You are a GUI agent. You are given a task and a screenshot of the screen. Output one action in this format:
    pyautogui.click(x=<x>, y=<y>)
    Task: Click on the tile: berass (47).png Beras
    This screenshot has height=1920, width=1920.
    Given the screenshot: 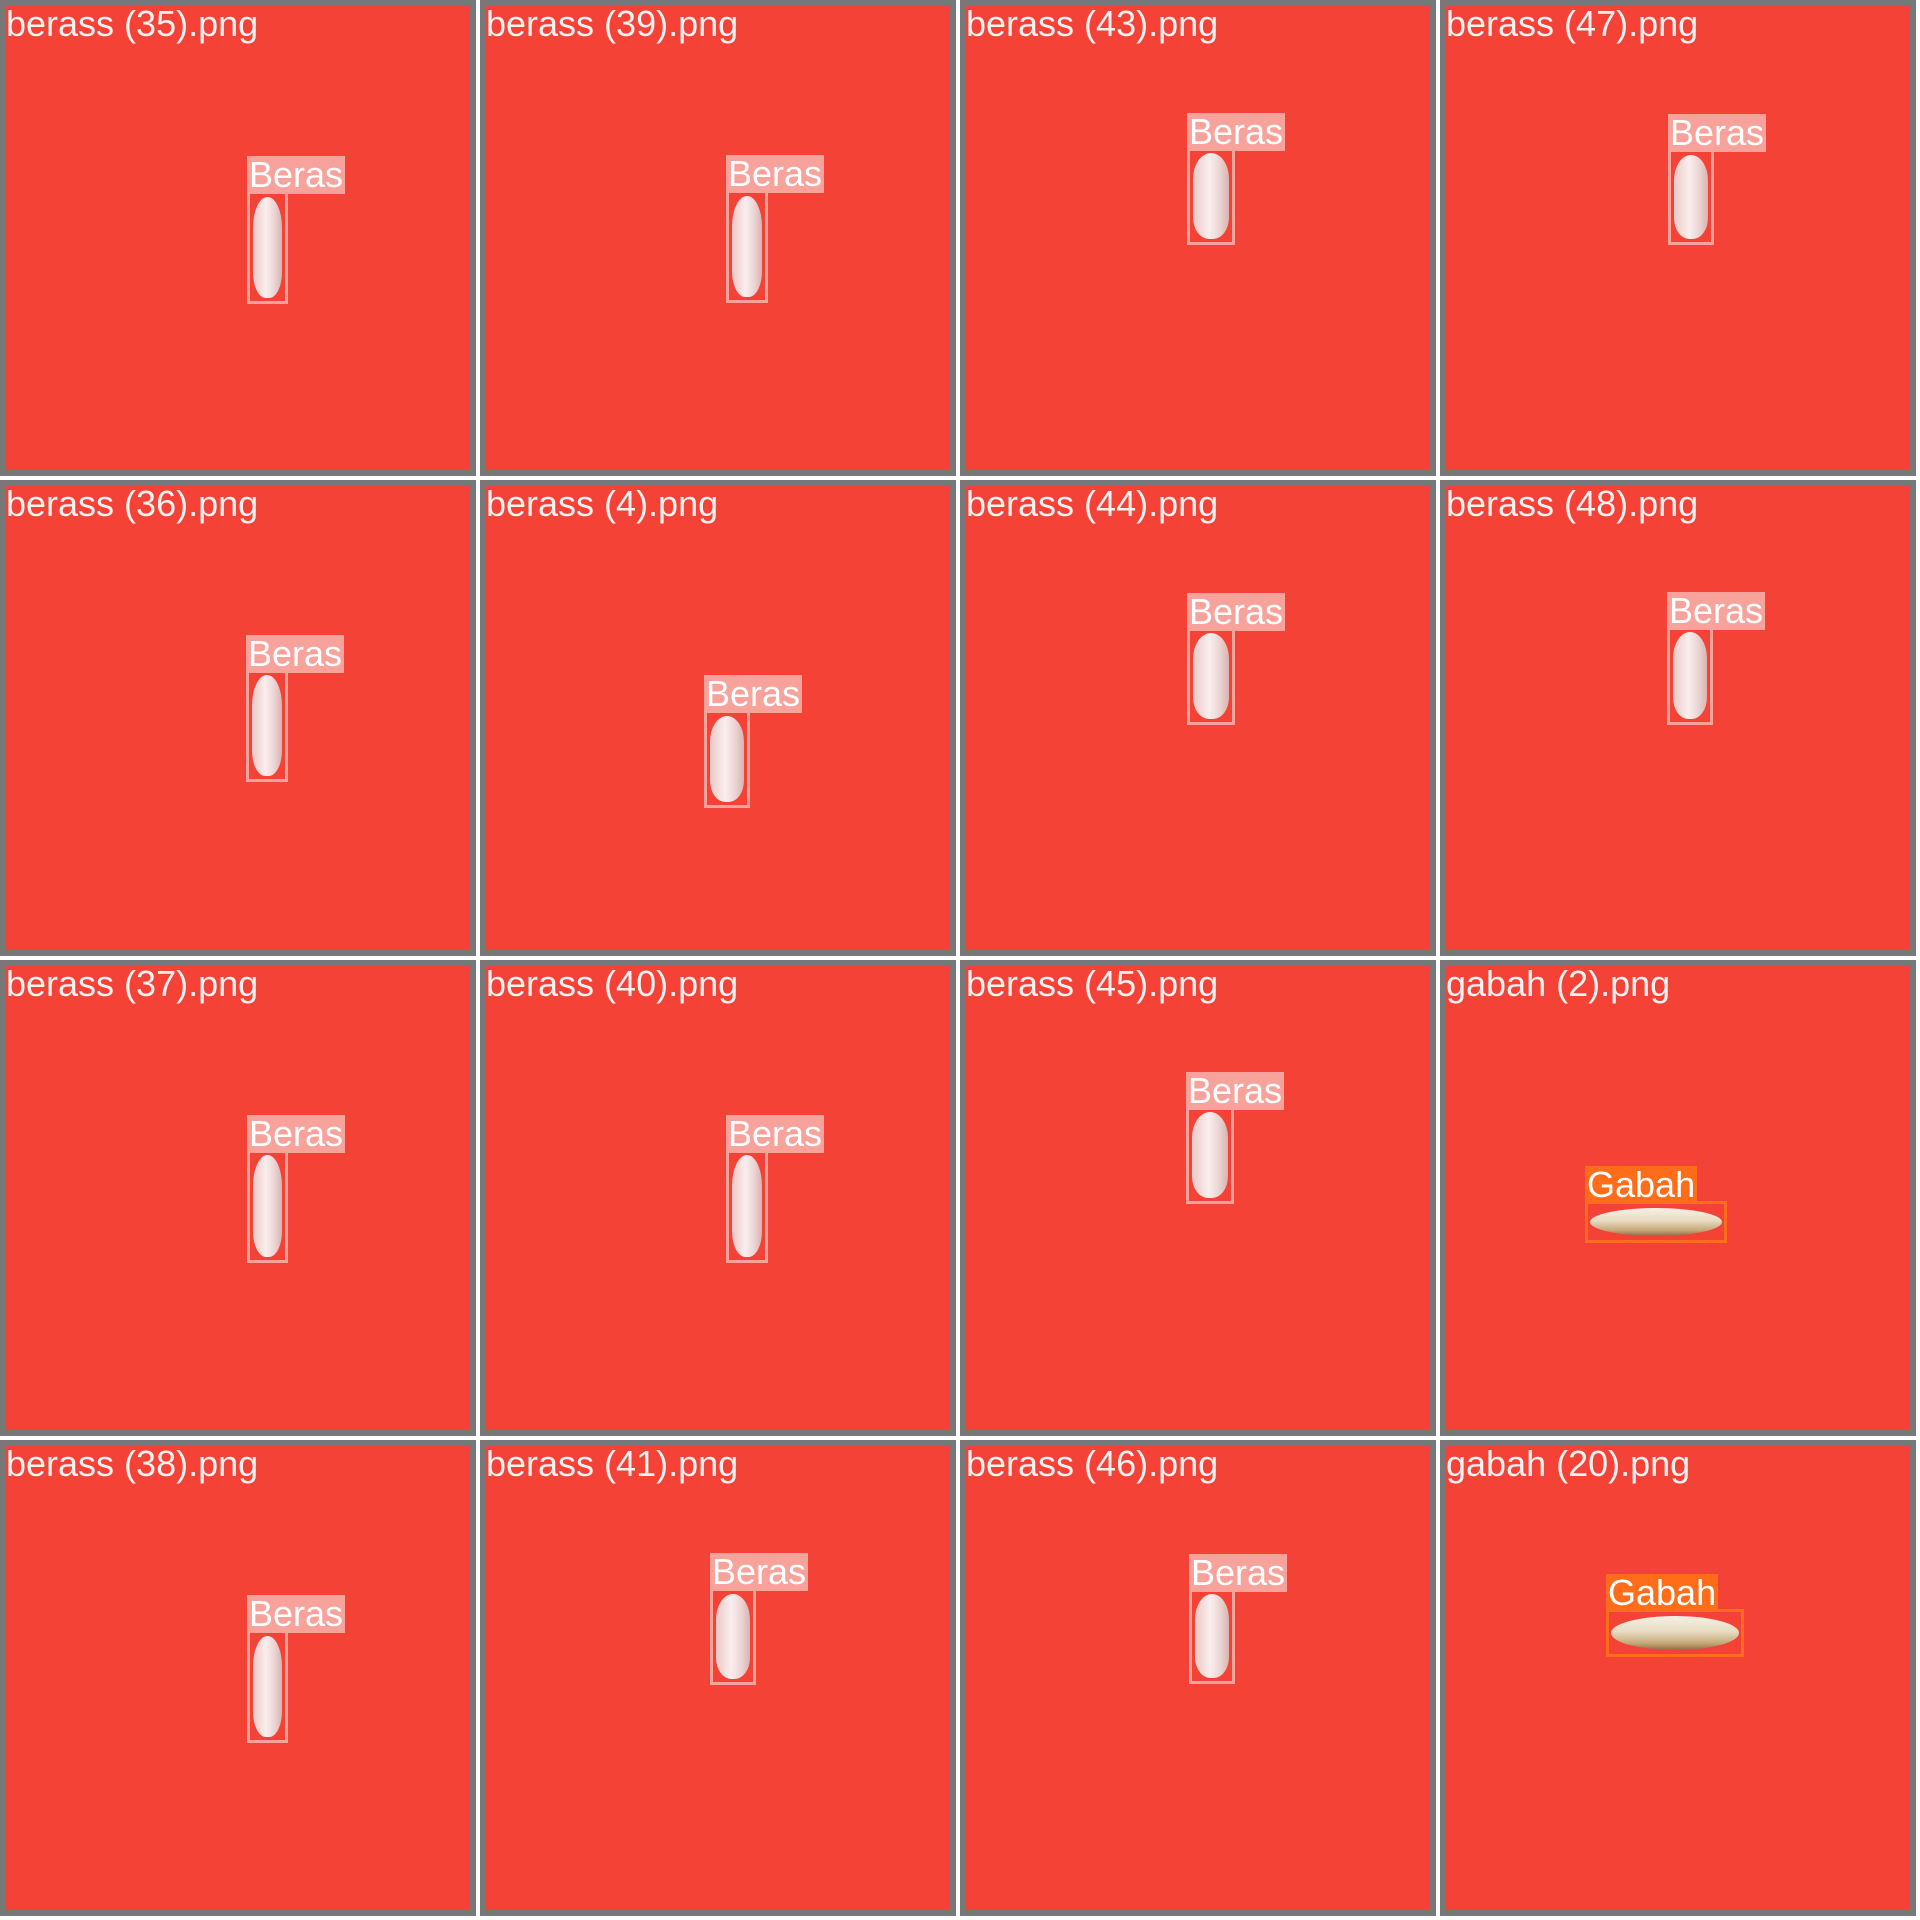 What is the action you would take?
    pyautogui.click(x=1680, y=240)
    